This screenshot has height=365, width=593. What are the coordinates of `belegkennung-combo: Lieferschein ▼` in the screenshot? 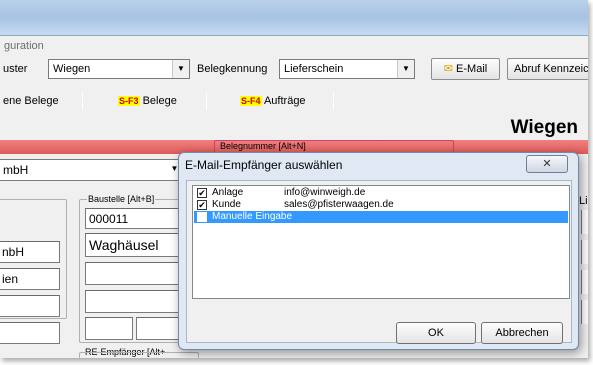 It's located at (347, 69).